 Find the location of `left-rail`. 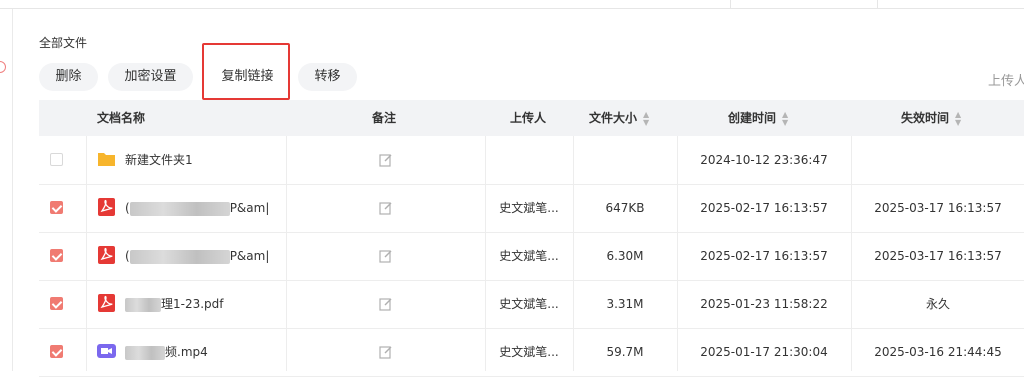

left-rail is located at coordinates (6, 190).